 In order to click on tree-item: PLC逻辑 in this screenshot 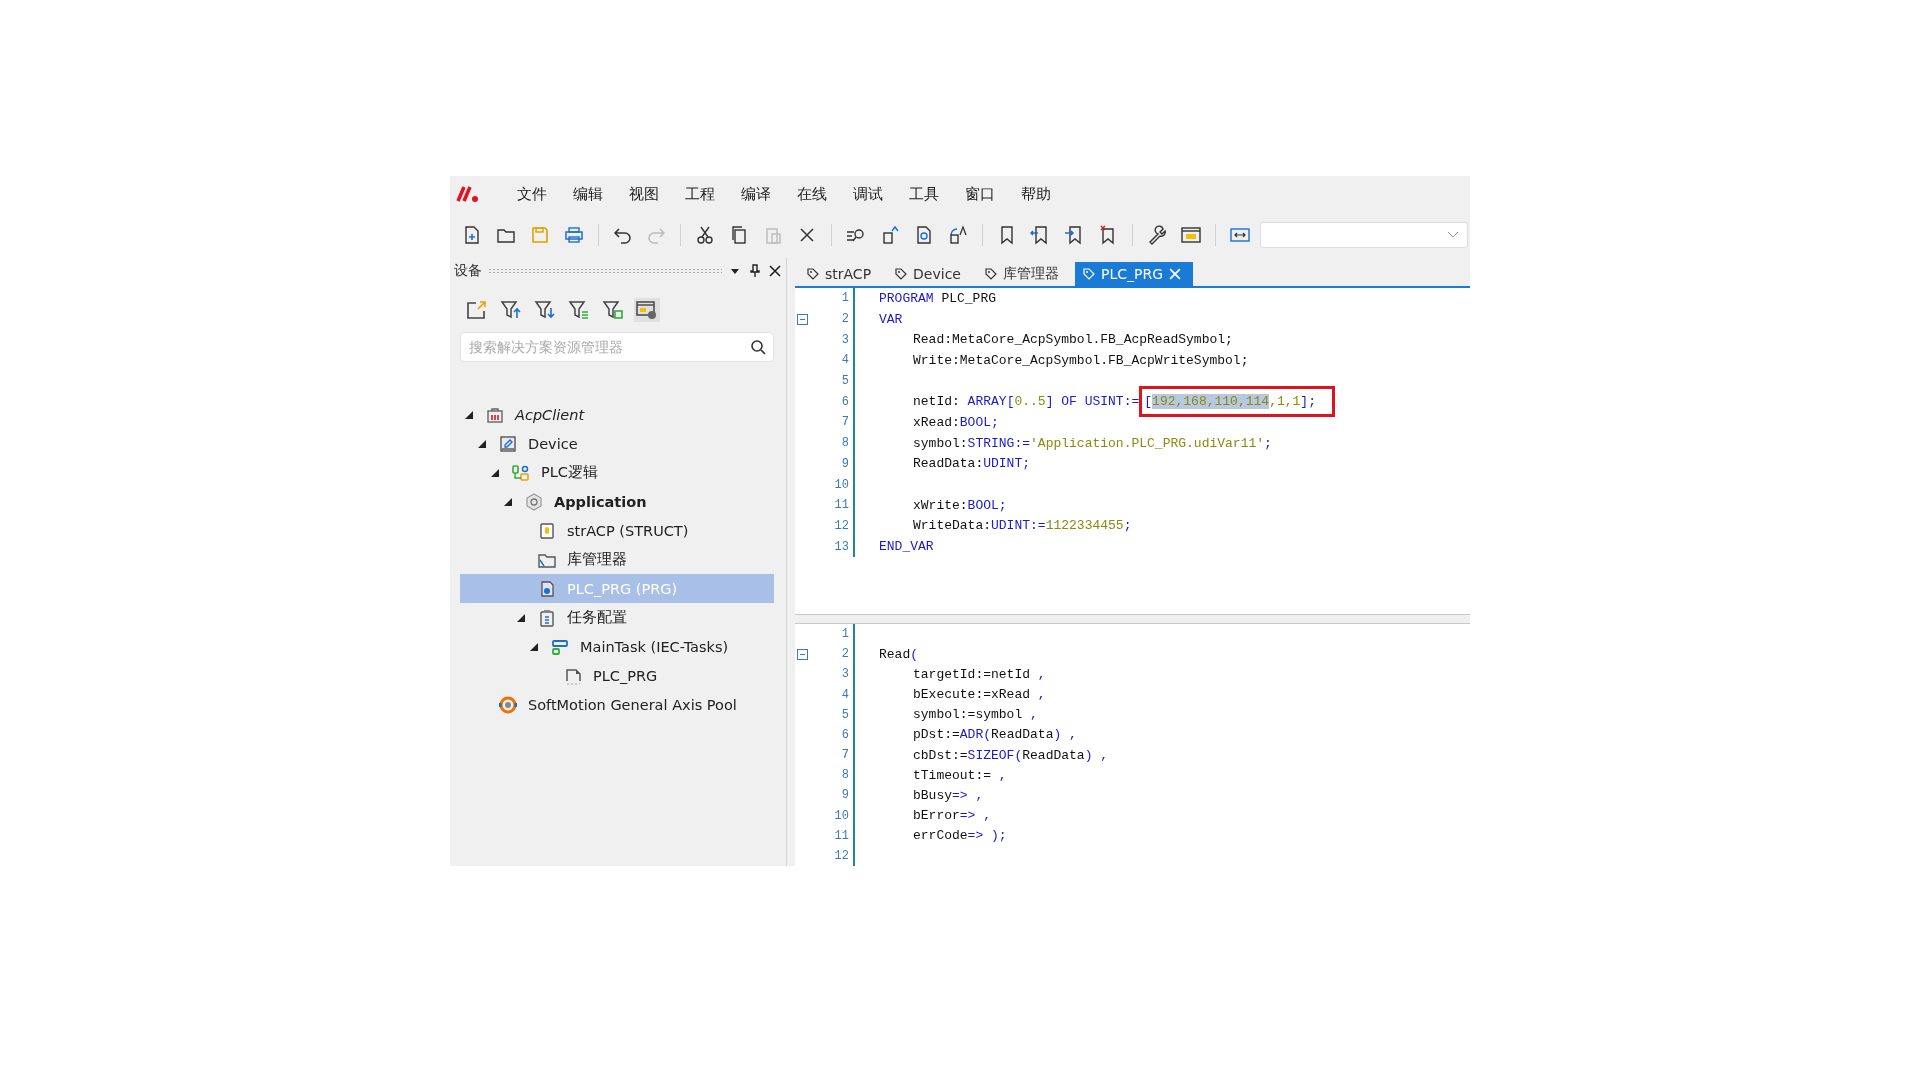, I will do `click(617, 472)`.